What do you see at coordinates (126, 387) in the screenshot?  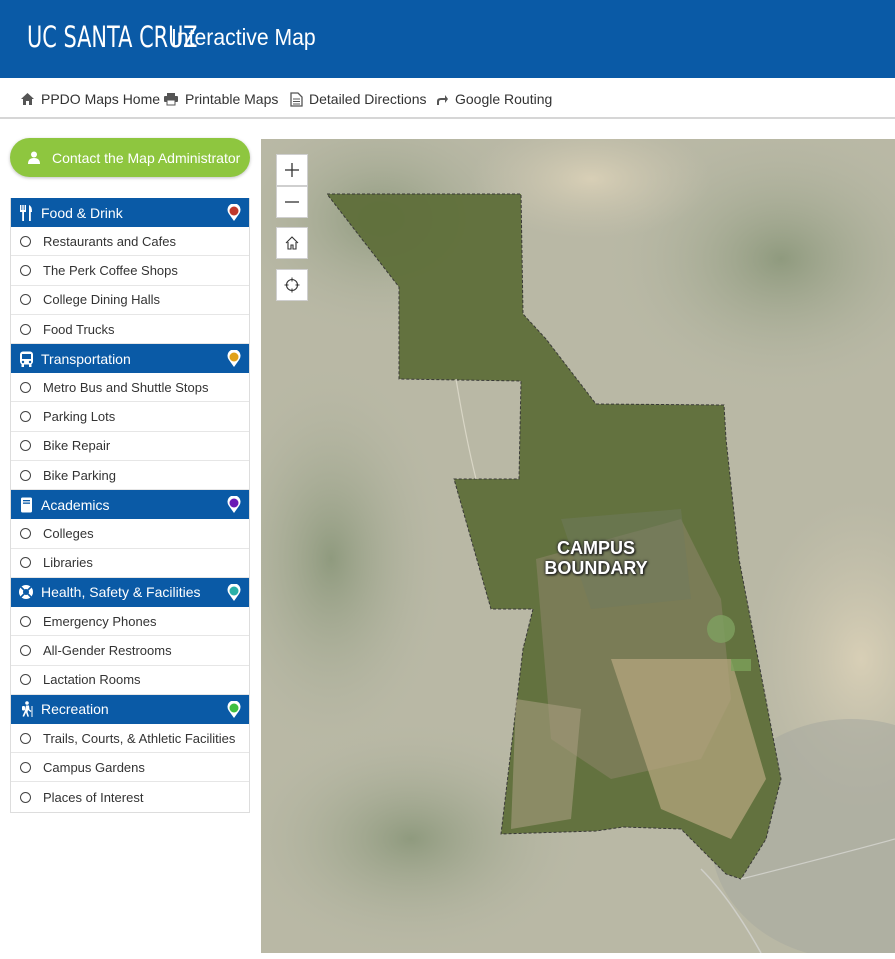 I see `layer-label: Metro Bus and Shuttle Stops` at bounding box center [126, 387].